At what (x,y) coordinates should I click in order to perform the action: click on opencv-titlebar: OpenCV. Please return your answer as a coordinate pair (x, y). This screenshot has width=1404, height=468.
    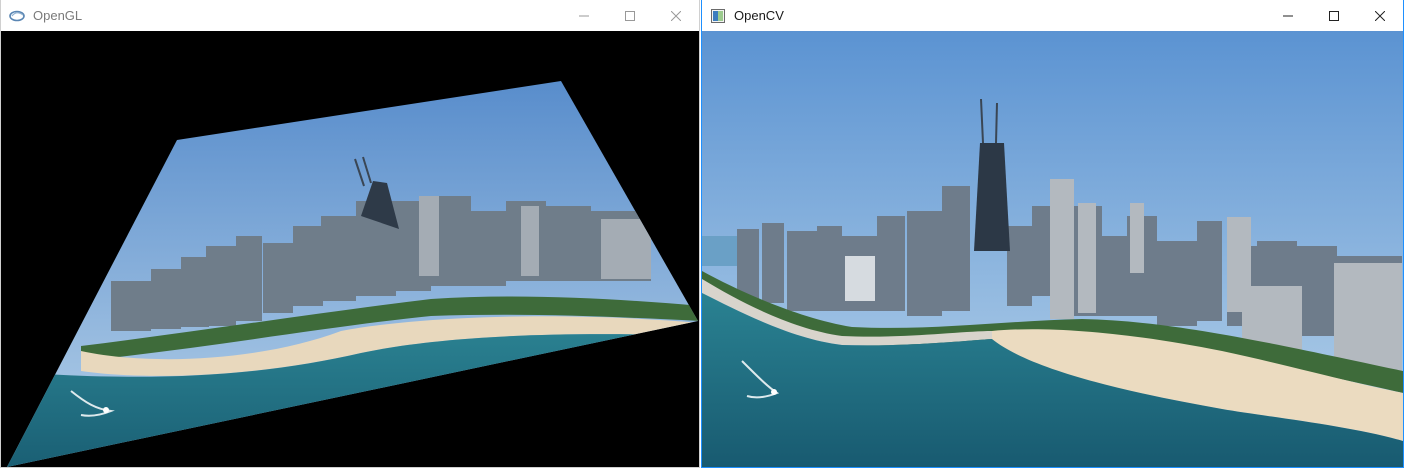
    Looking at the image, I should click on (1052, 15).